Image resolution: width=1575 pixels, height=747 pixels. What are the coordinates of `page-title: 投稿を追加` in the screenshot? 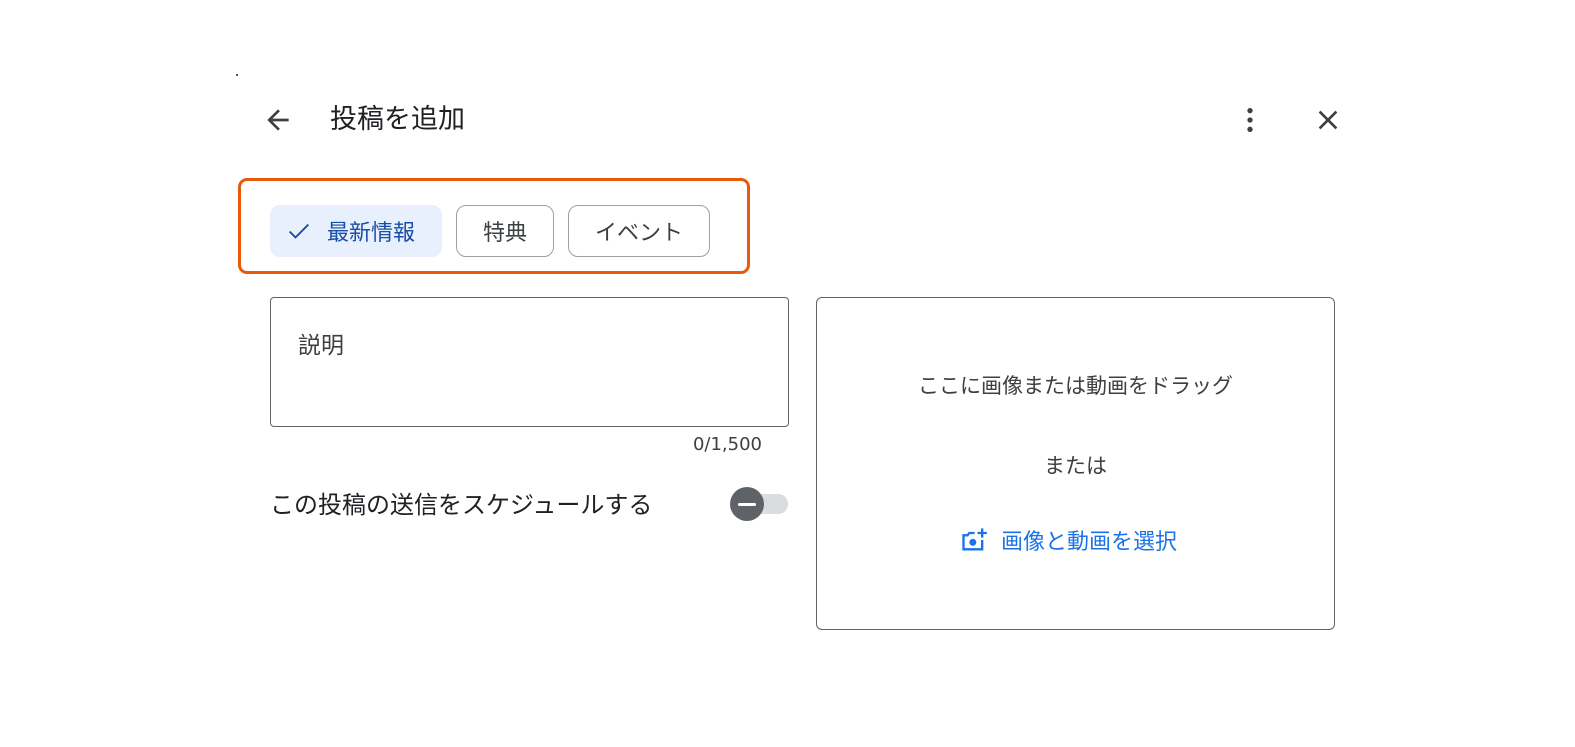 It's located at (397, 119).